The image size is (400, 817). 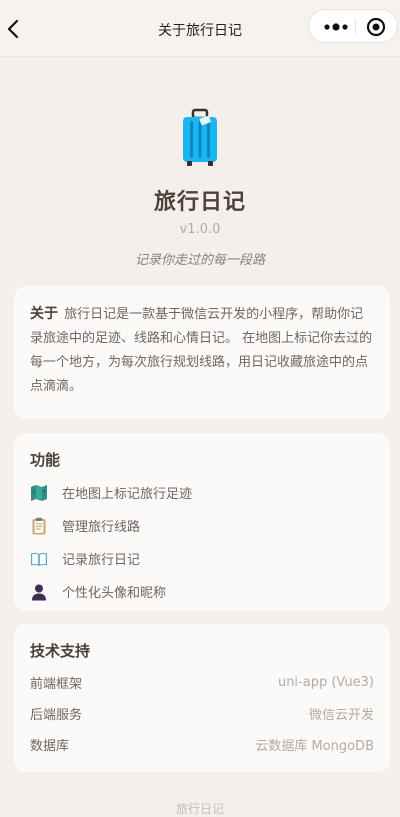 I want to click on tech-value: 云数据库 MongoDB, so click(x=314, y=746).